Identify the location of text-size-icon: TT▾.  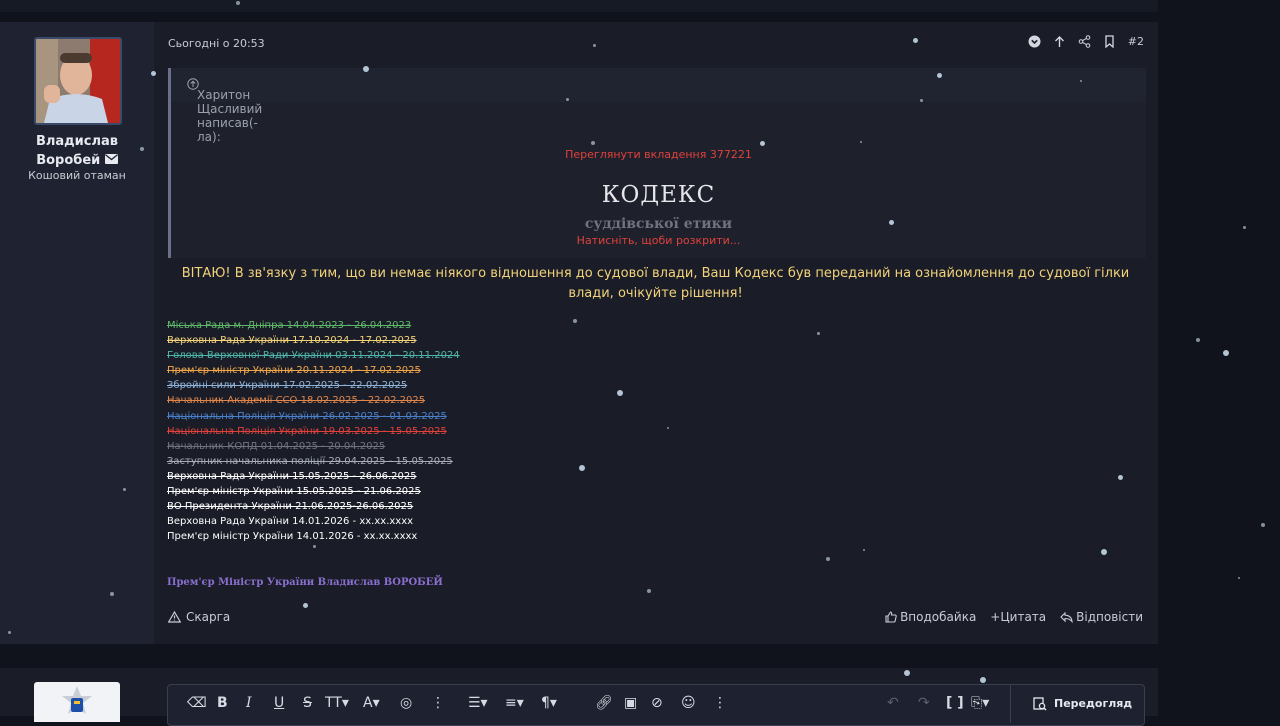
(337, 703).